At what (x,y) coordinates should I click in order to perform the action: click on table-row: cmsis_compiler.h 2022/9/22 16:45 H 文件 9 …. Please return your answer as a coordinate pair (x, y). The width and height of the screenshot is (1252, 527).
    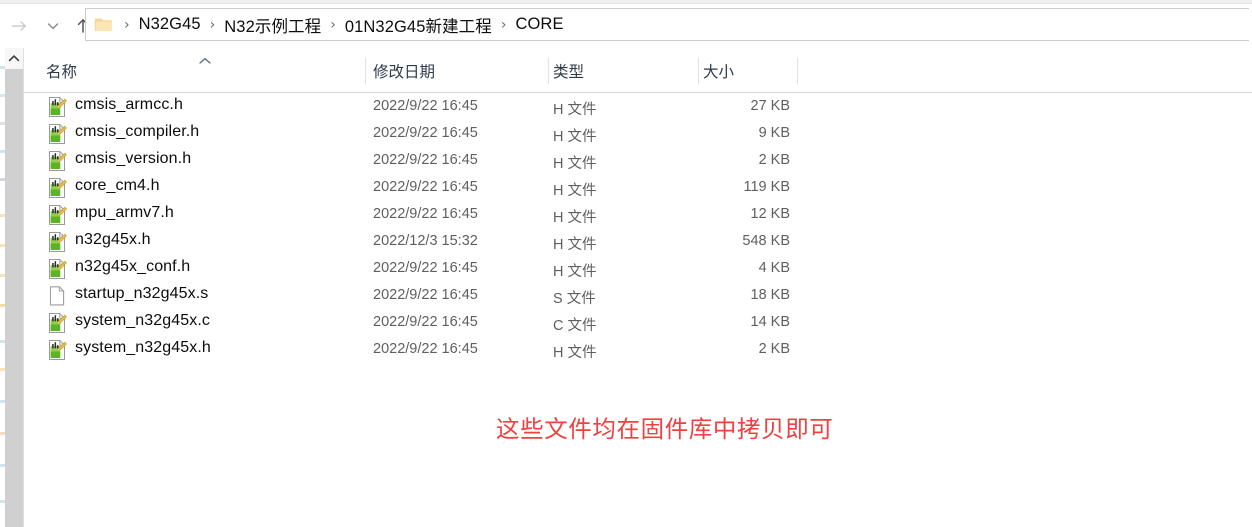
    Looking at the image, I should click on (638, 133).